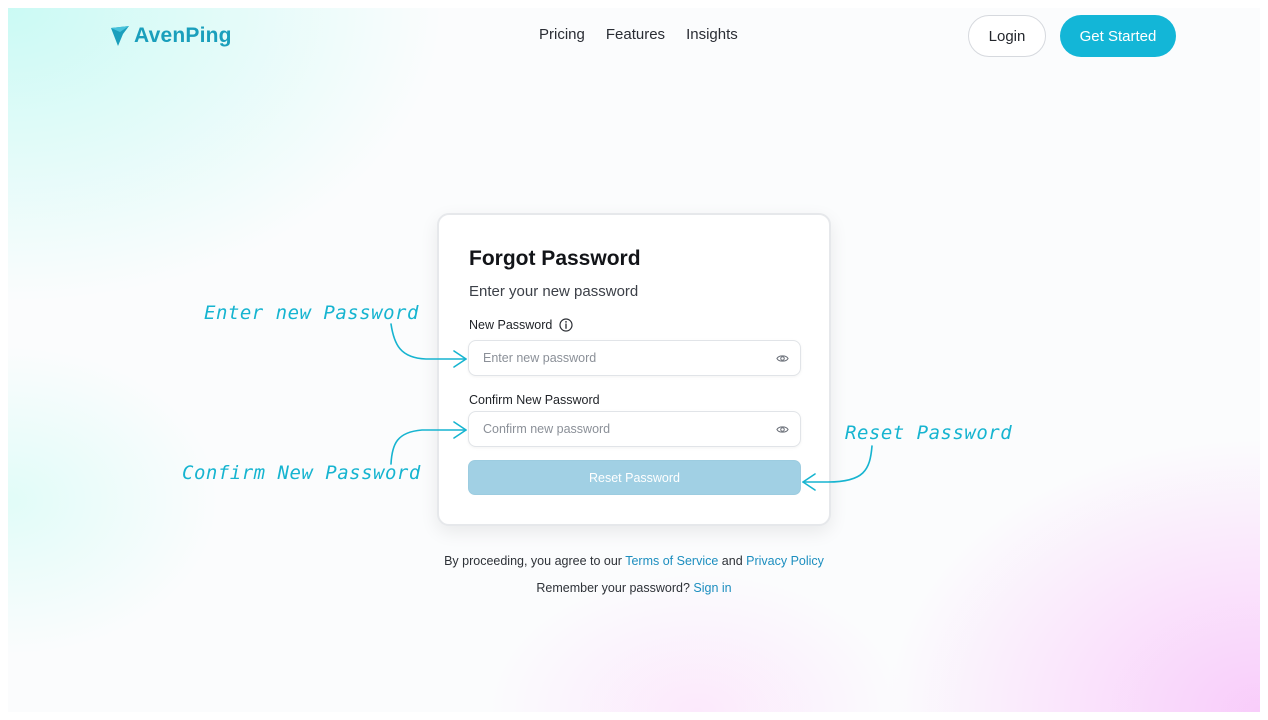  I want to click on privacy-policy-link: Privacy Policy, so click(785, 561).